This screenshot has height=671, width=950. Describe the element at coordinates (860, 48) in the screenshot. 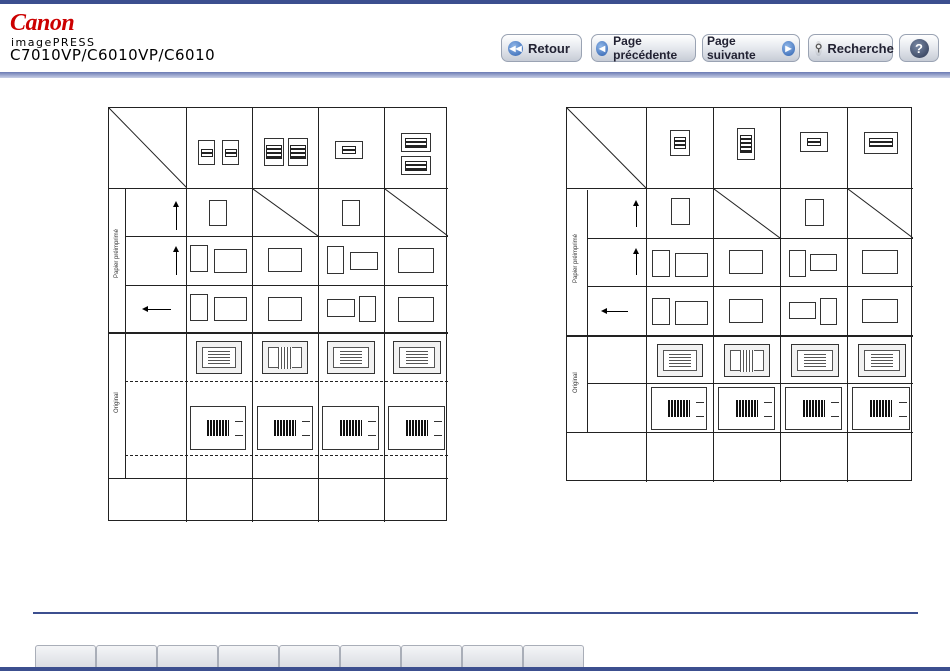

I see `search-button-label: Recherche` at that location.